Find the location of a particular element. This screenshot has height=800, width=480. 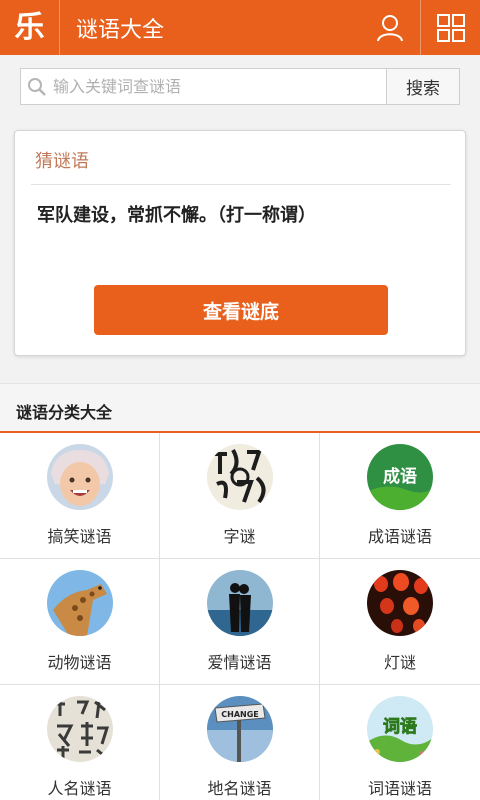

app-title: 谜语大全 is located at coordinates (120, 30).